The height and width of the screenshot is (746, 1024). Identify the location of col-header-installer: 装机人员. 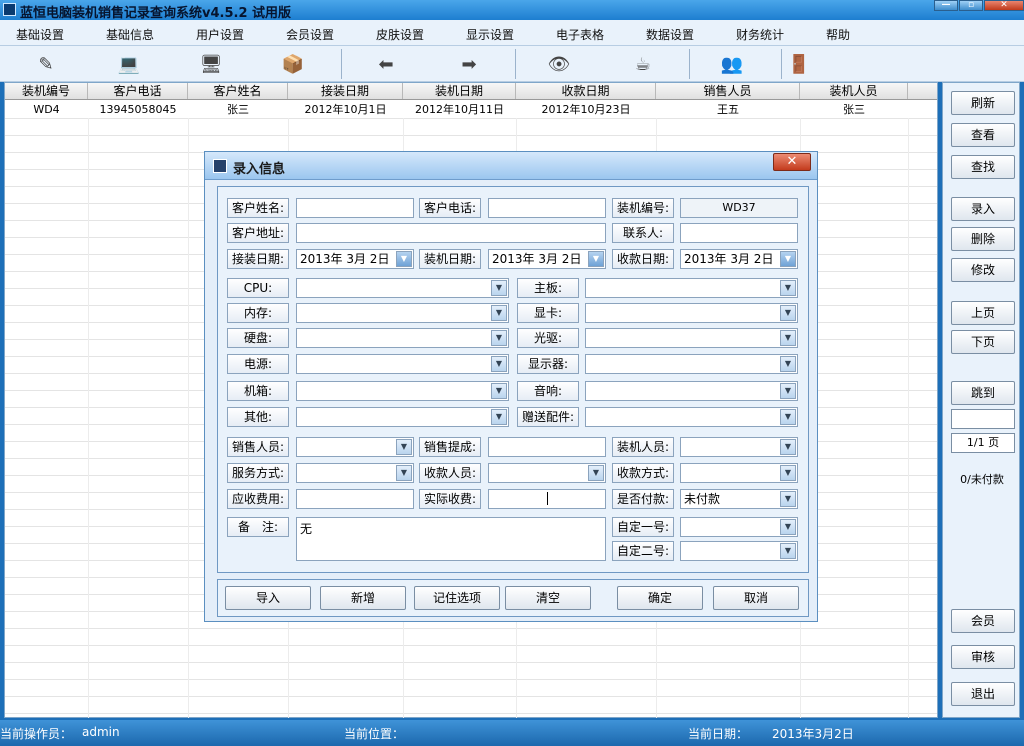
(854, 91).